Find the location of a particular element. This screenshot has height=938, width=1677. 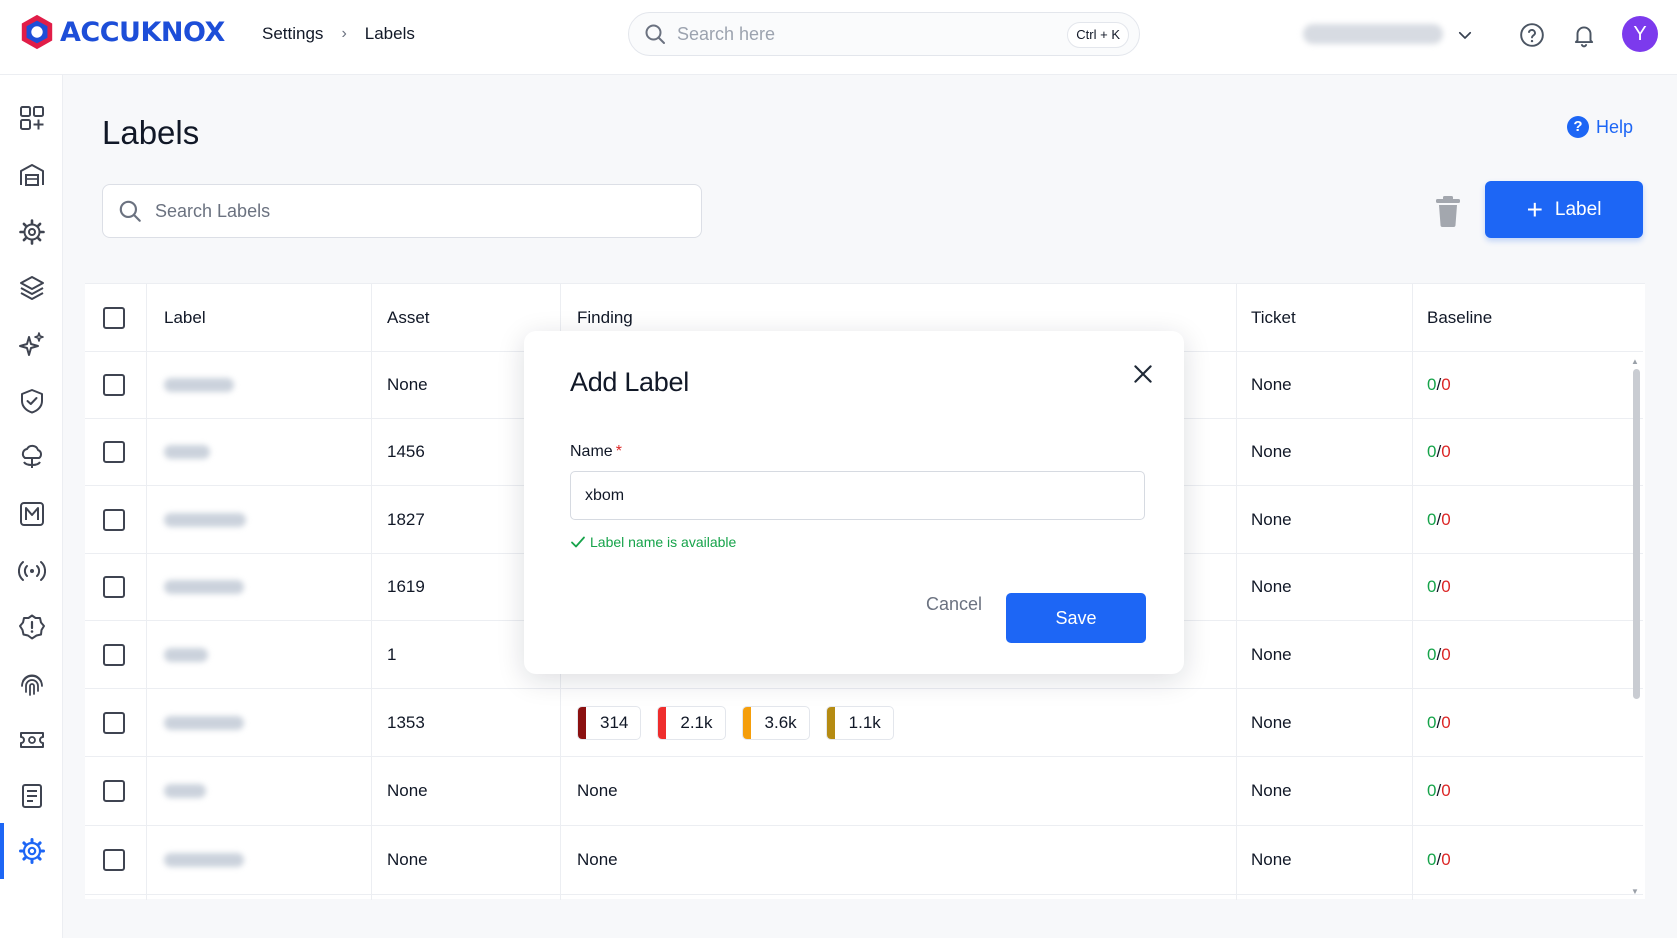

column-header-asset: Asset is located at coordinates (408, 317).